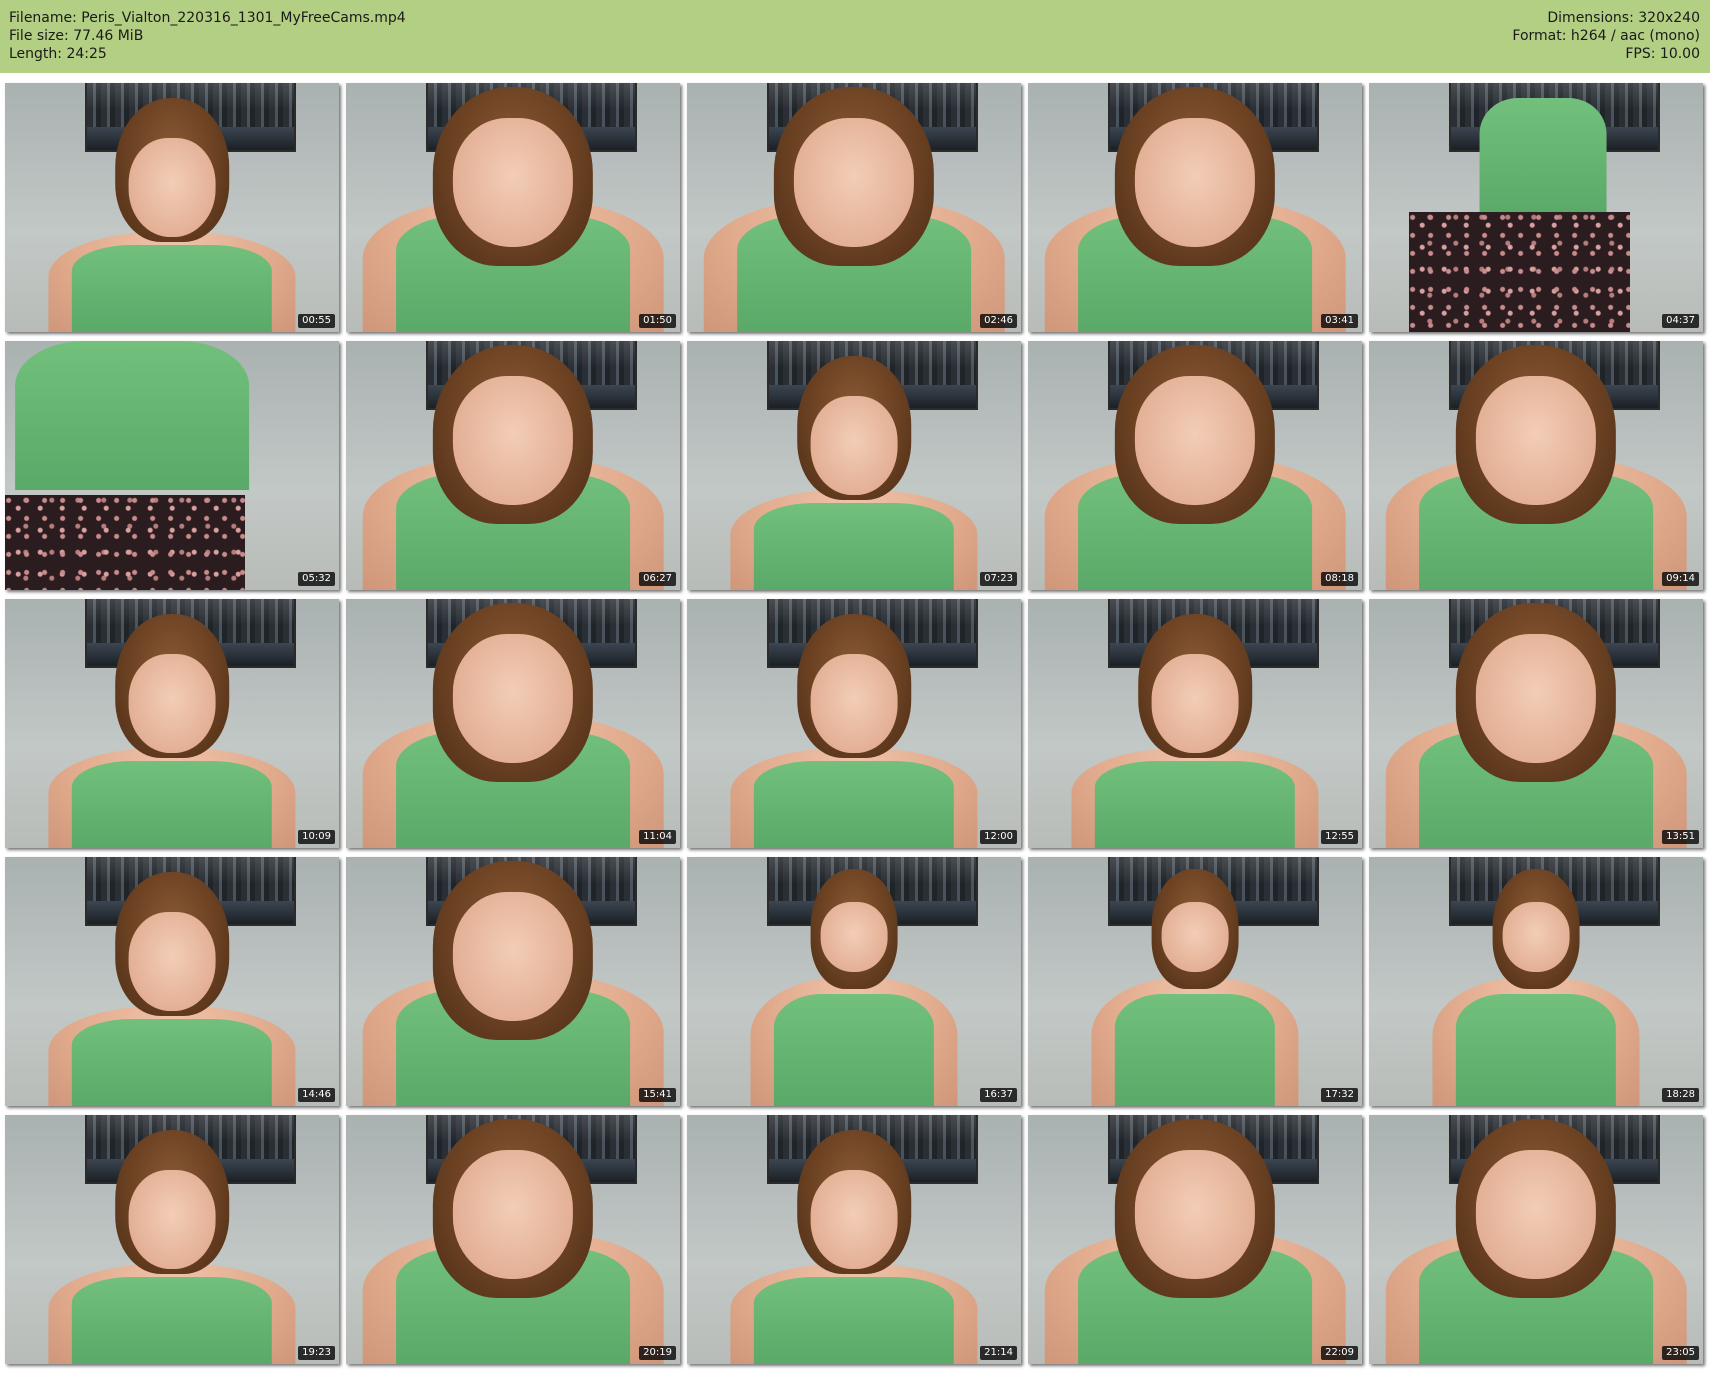 This screenshot has width=1710, height=1373. I want to click on video-thumbnail: 22:09, so click(1195, 1239).